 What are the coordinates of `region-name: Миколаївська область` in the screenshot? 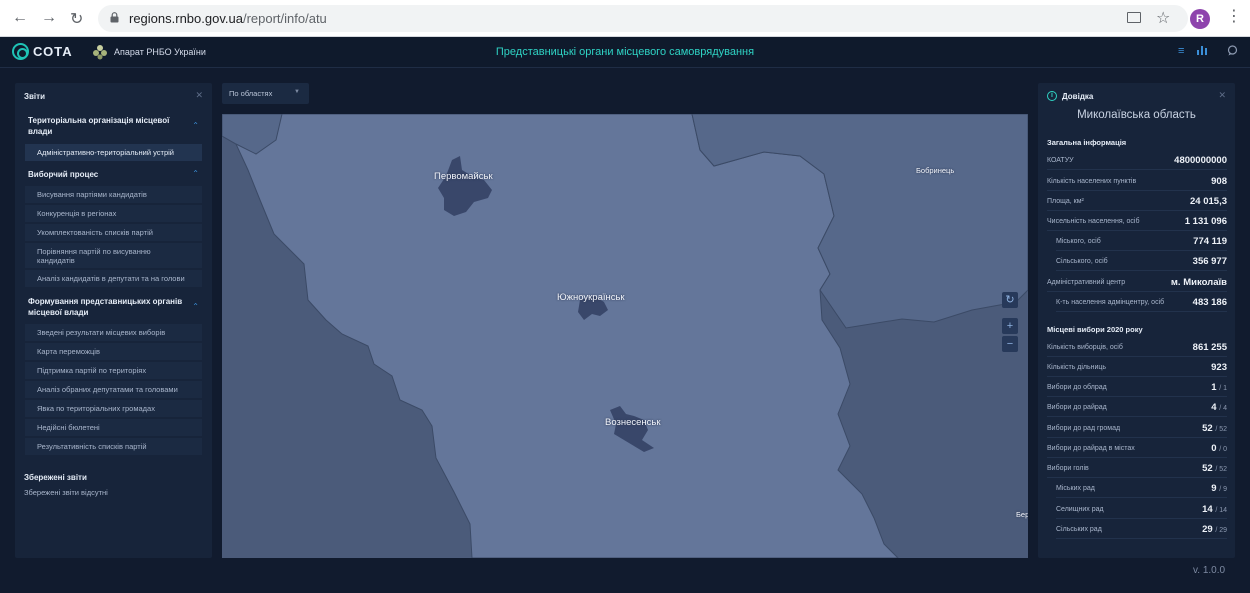 It's located at (1136, 115).